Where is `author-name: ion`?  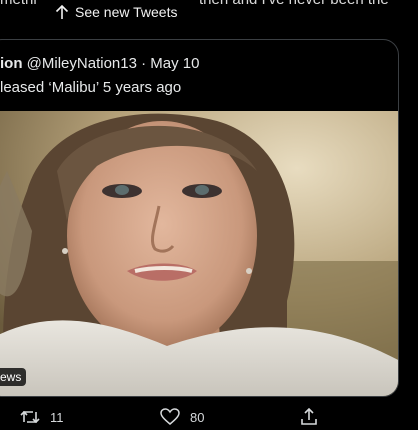
author-name: ion is located at coordinates (11, 63).